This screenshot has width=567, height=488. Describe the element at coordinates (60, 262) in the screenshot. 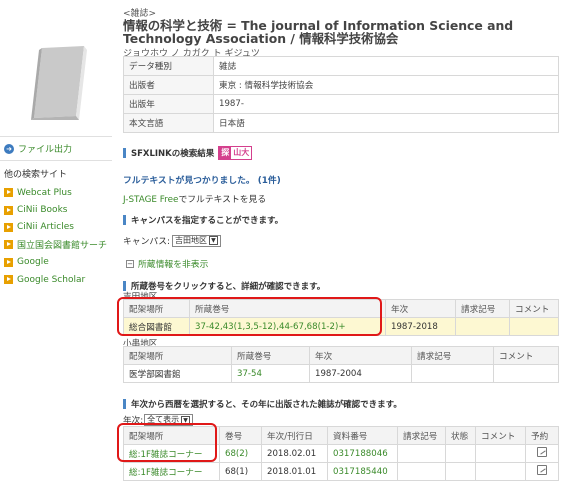

I see `site-link-google: Google` at that location.